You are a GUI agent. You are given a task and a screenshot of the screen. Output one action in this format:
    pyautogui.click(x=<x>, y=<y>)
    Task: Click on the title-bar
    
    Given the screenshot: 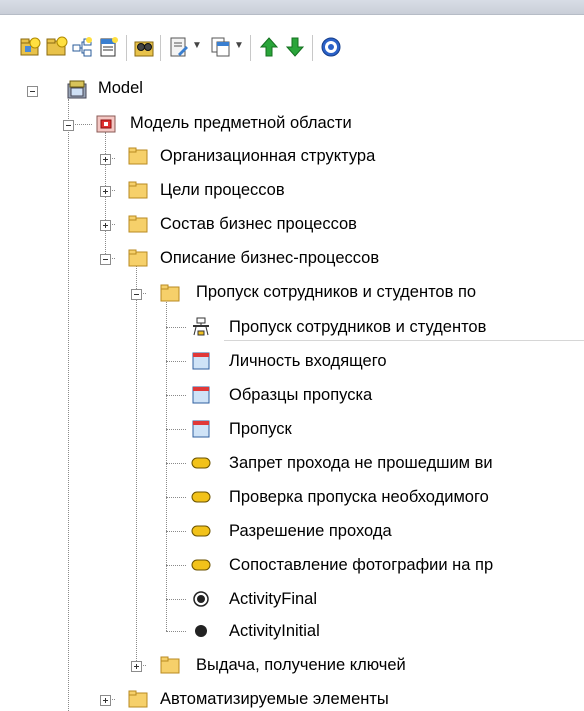 What is the action you would take?
    pyautogui.click(x=292, y=7)
    